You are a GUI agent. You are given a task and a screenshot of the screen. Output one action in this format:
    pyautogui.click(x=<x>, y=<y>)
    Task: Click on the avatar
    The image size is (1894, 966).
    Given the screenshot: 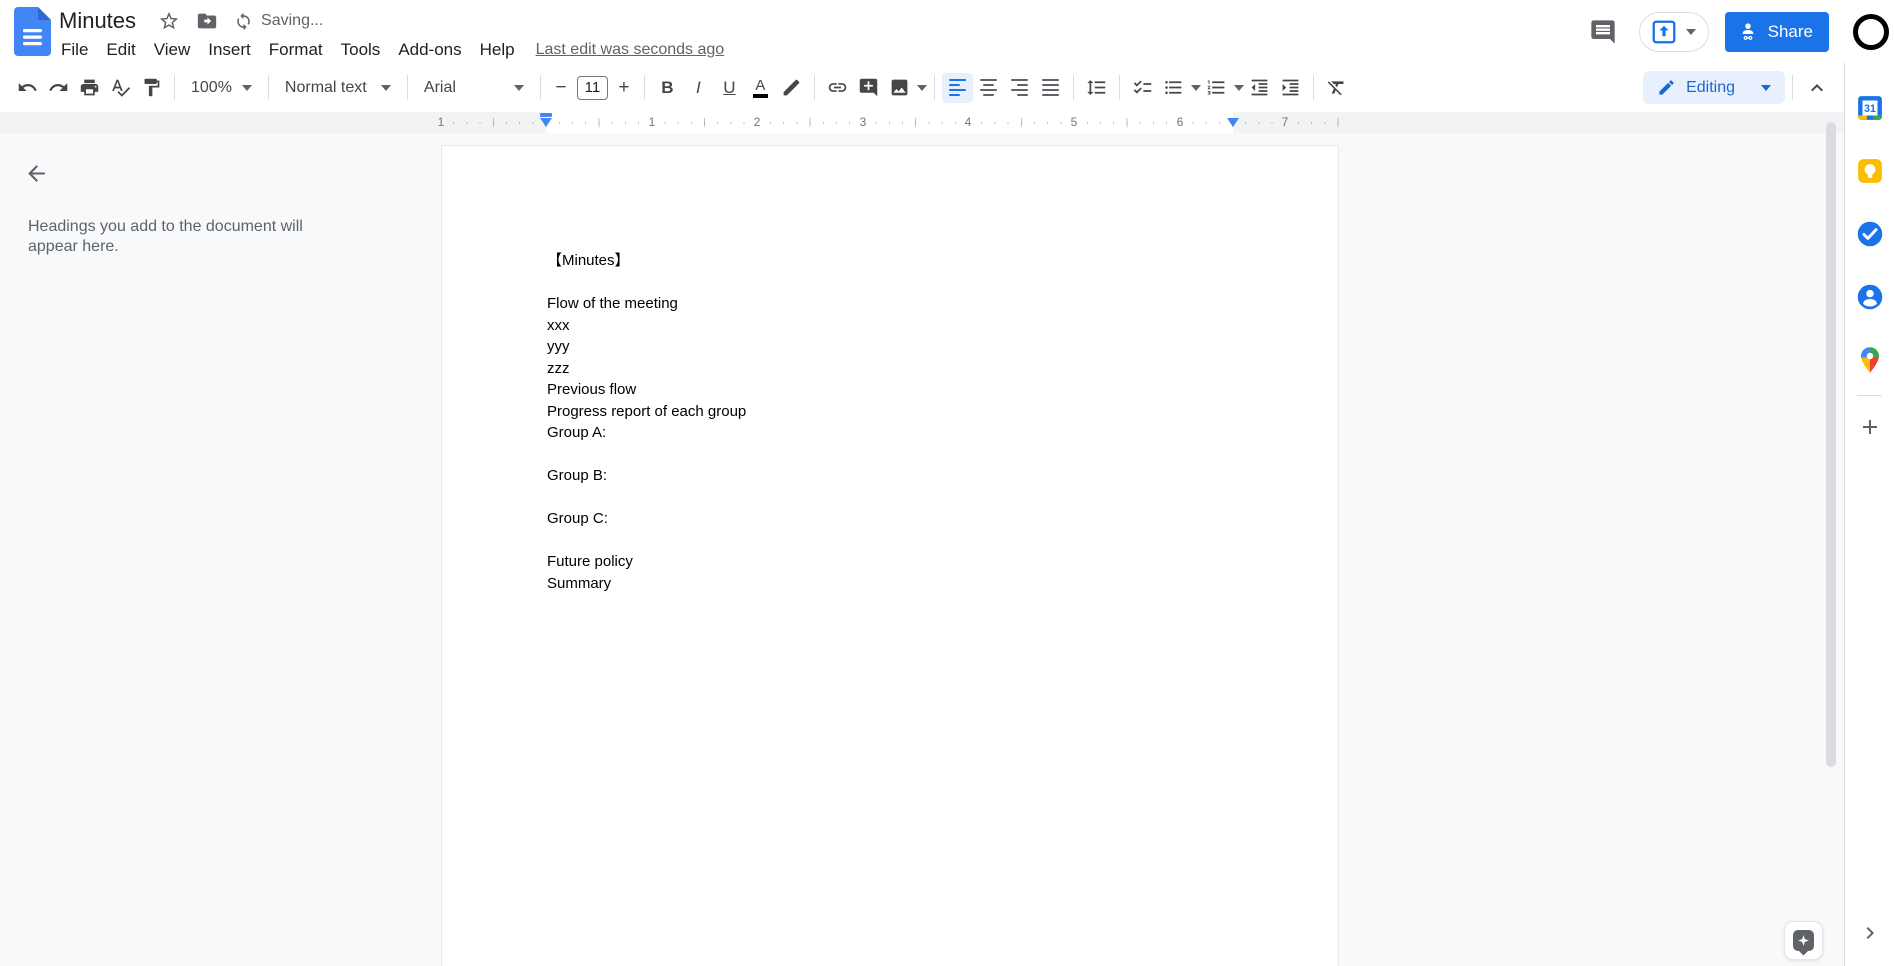 What is the action you would take?
    pyautogui.click(x=1871, y=31)
    